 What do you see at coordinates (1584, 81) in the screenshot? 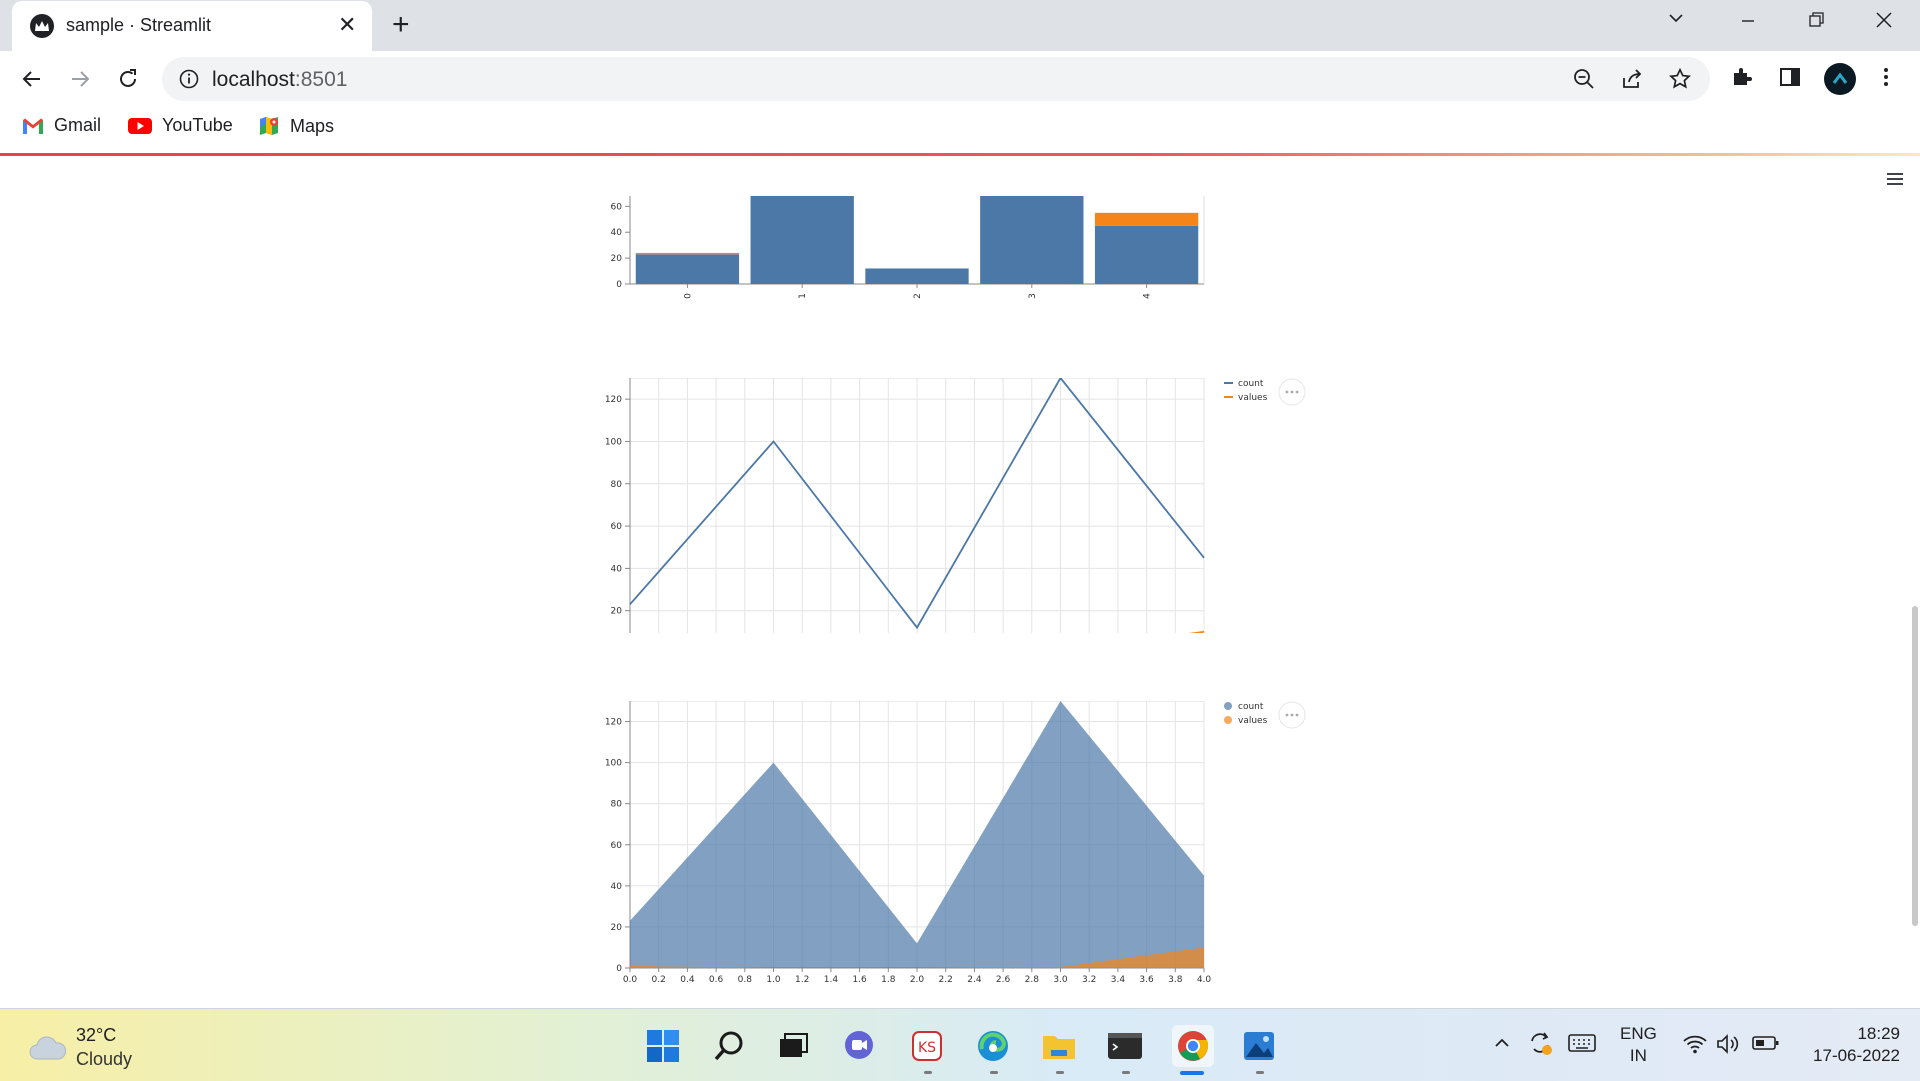
I see `zoom-out-icon` at bounding box center [1584, 81].